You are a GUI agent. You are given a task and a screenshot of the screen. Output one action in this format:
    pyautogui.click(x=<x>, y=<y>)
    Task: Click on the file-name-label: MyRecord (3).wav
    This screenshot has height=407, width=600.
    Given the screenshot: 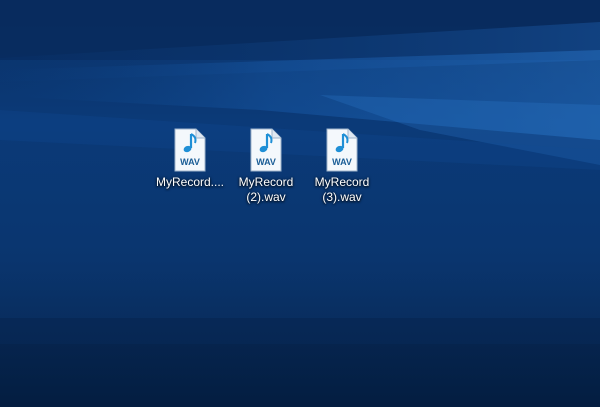 What is the action you would take?
    pyautogui.click(x=342, y=189)
    